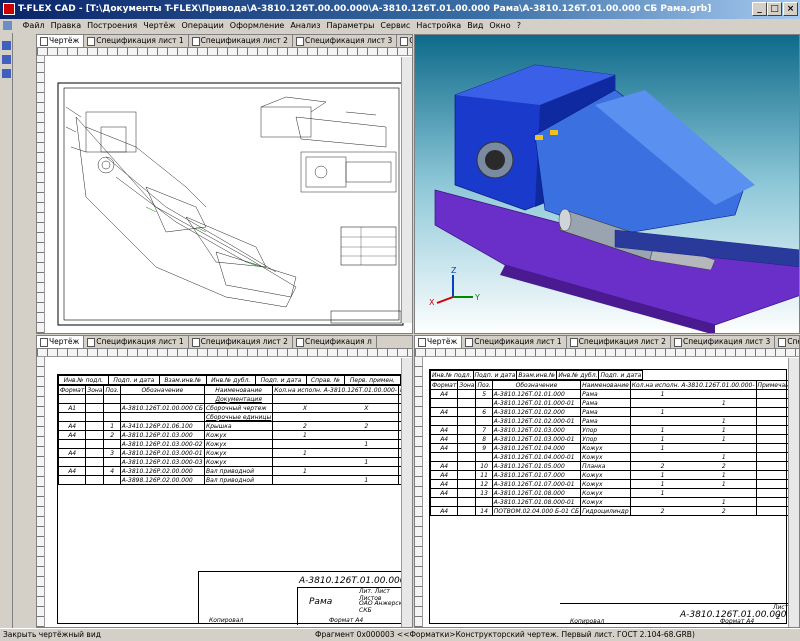 This screenshot has height=641, width=800. Describe the element at coordinates (614, 484) in the screenshot. I see `spec-row: А4 12 А-3810.126Т.01.07.000-01 Кожух 1 1` at that location.